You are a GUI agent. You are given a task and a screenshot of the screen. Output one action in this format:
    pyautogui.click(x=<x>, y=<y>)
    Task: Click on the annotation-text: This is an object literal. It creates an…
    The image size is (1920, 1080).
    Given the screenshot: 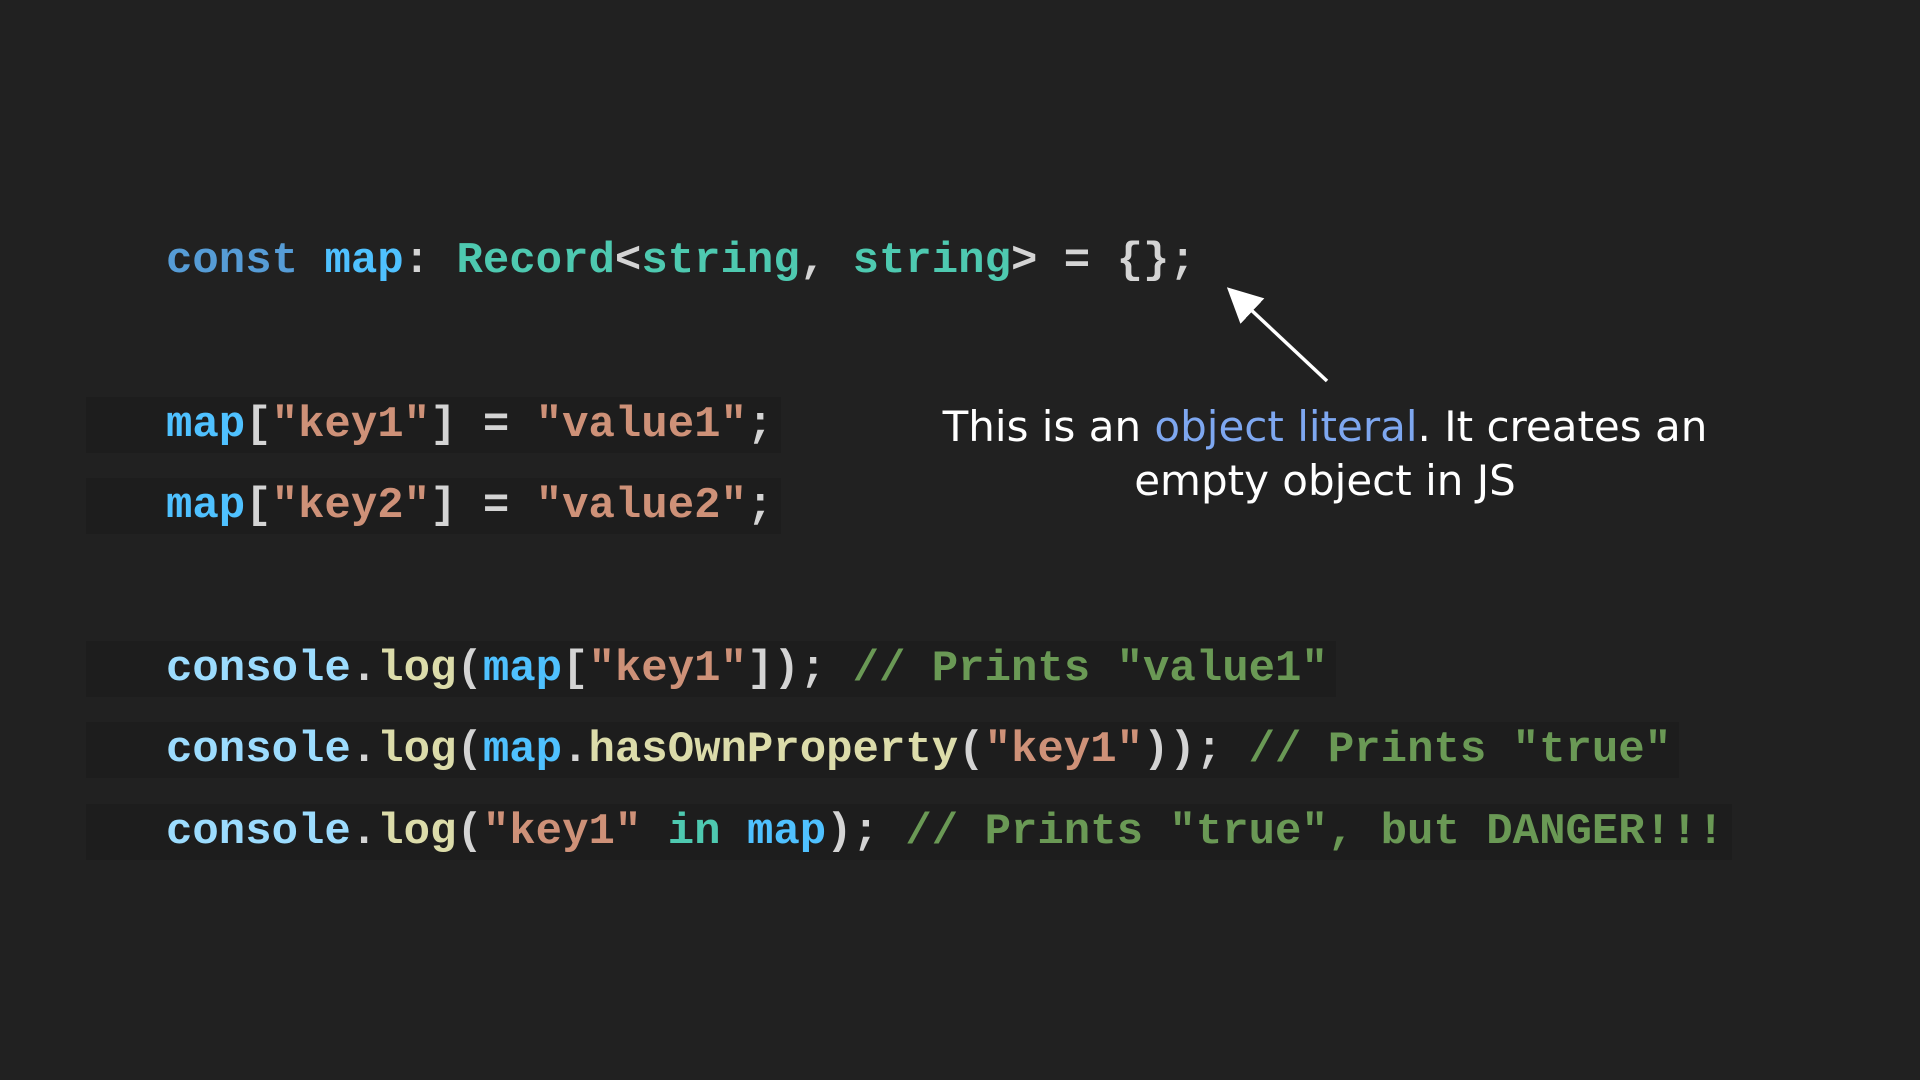 What is the action you would take?
    pyautogui.click(x=1325, y=454)
    